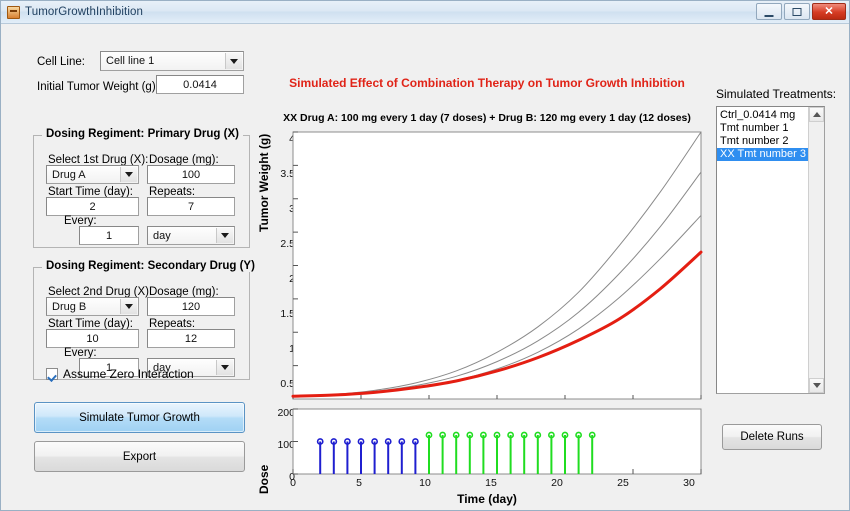 The image size is (850, 511). What do you see at coordinates (92, 206) in the screenshot?
I see `primary-start-input: 2` at bounding box center [92, 206].